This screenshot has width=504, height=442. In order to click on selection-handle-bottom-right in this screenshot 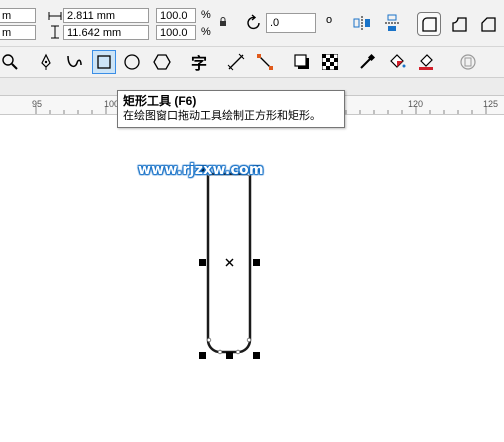, I will do `click(256, 355)`.